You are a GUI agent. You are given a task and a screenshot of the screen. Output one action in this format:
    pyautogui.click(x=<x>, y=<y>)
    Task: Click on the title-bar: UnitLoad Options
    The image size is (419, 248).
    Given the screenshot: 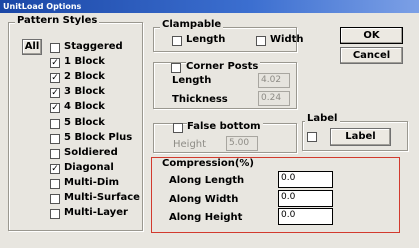 What is the action you would take?
    pyautogui.click(x=209, y=6)
    